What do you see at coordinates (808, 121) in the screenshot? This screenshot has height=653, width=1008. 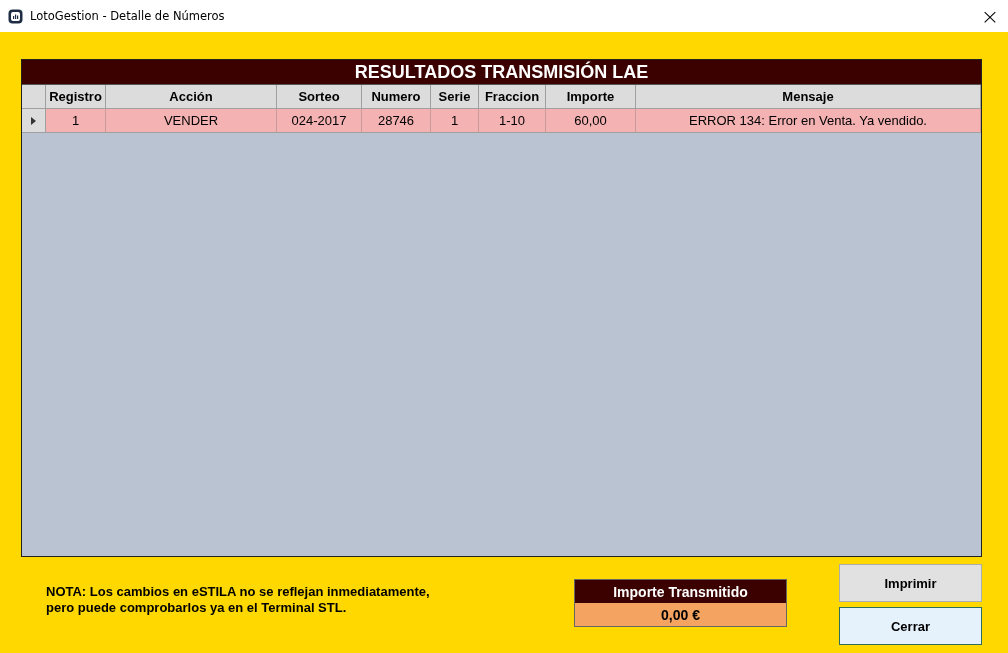 I see `table-cell: ERROR 134: Error en Venta. Ya vendido.` at bounding box center [808, 121].